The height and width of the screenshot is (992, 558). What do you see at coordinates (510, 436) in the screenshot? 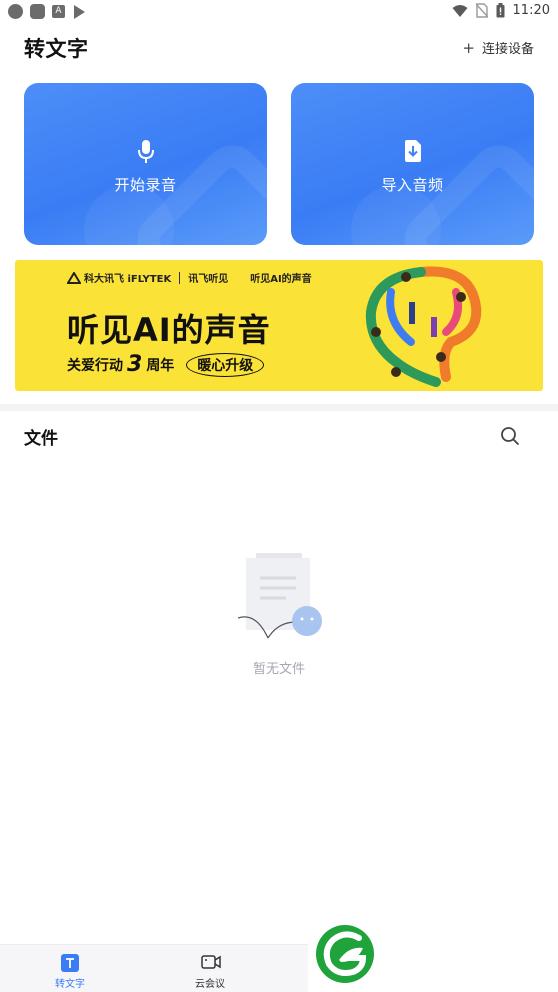
I see `search-icon` at bounding box center [510, 436].